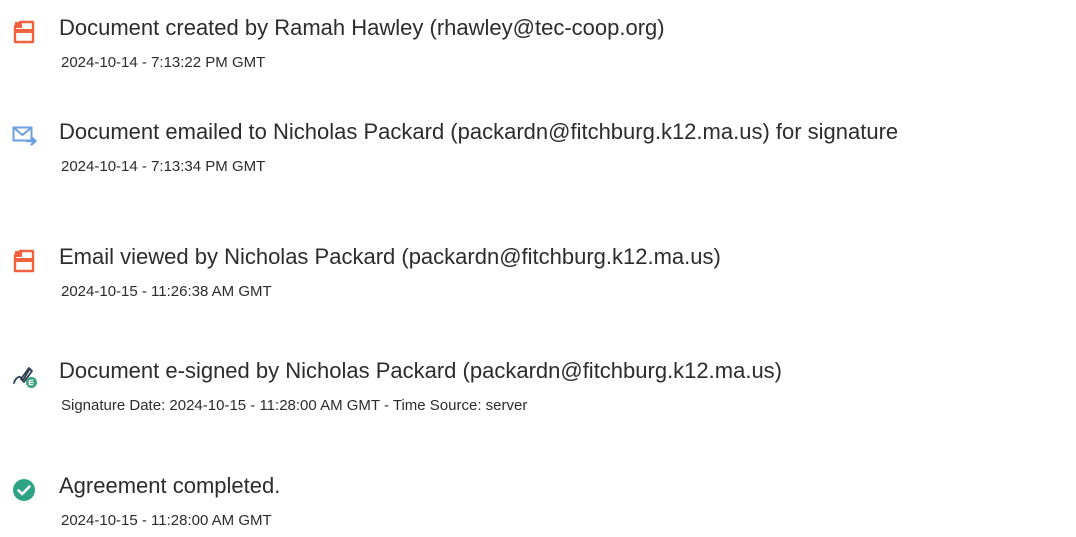  Describe the element at coordinates (166, 520) in the screenshot. I see `event-timestamp: 2024-10-15 - 11:28:00 AM GMT` at that location.